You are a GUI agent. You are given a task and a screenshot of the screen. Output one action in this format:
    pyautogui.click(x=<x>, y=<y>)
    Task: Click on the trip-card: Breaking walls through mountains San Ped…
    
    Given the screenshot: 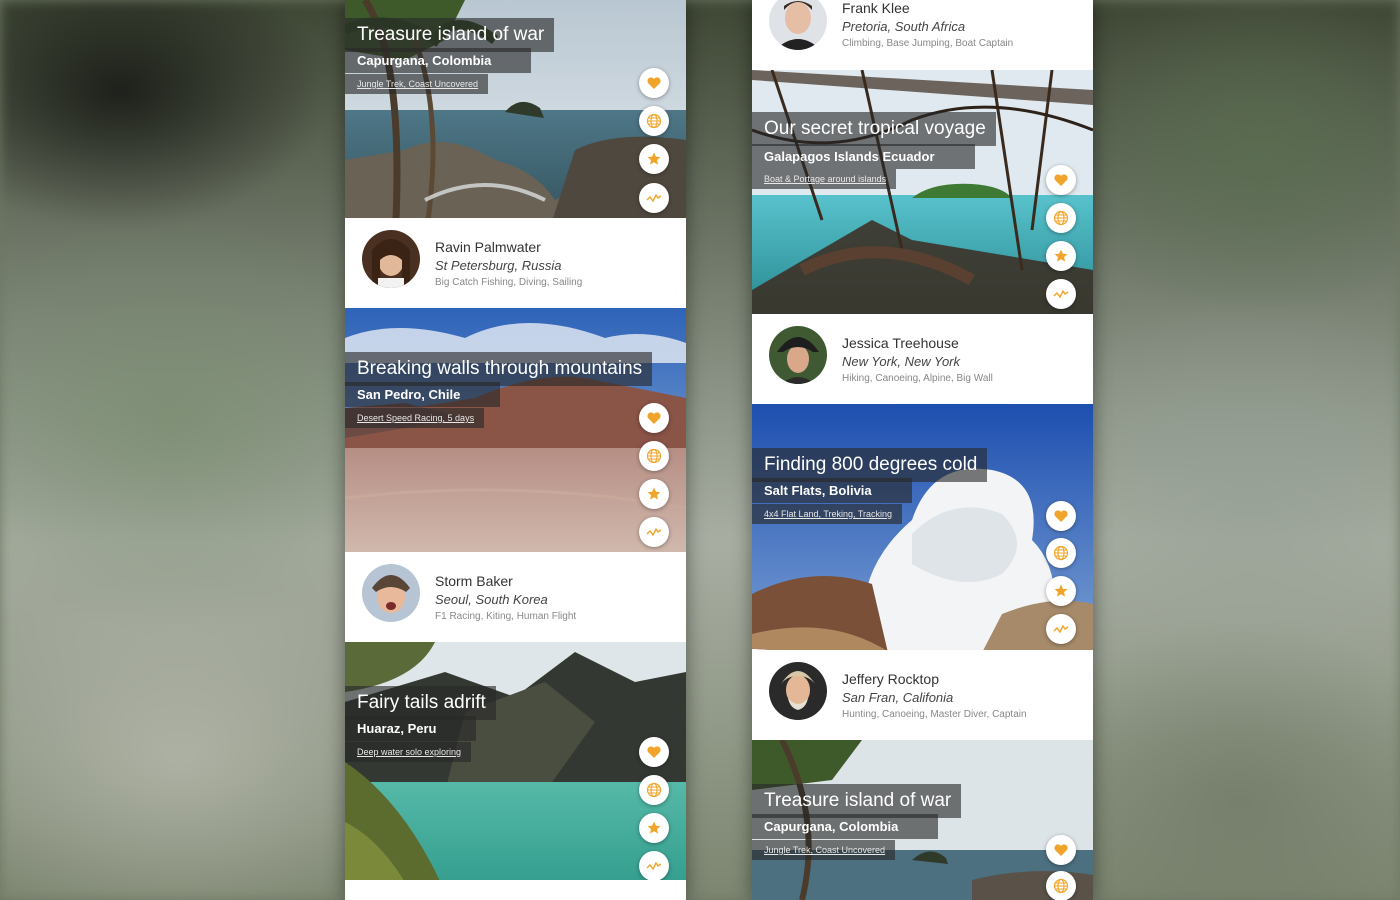 What is the action you would take?
    pyautogui.click(x=515, y=442)
    